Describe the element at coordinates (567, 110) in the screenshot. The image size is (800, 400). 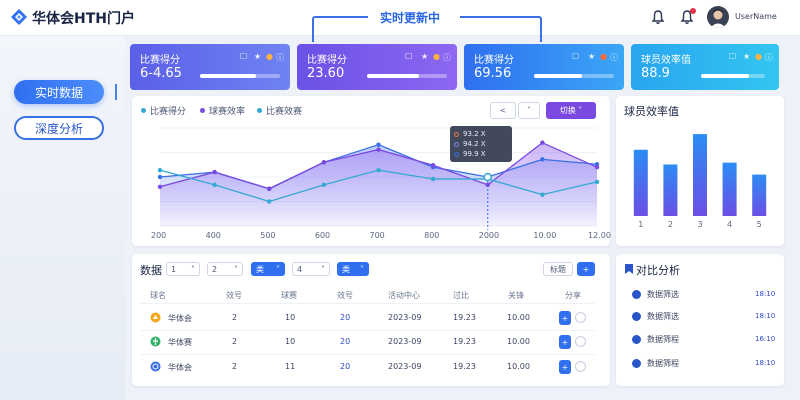
I see `chart-mode-label: 切换` at that location.